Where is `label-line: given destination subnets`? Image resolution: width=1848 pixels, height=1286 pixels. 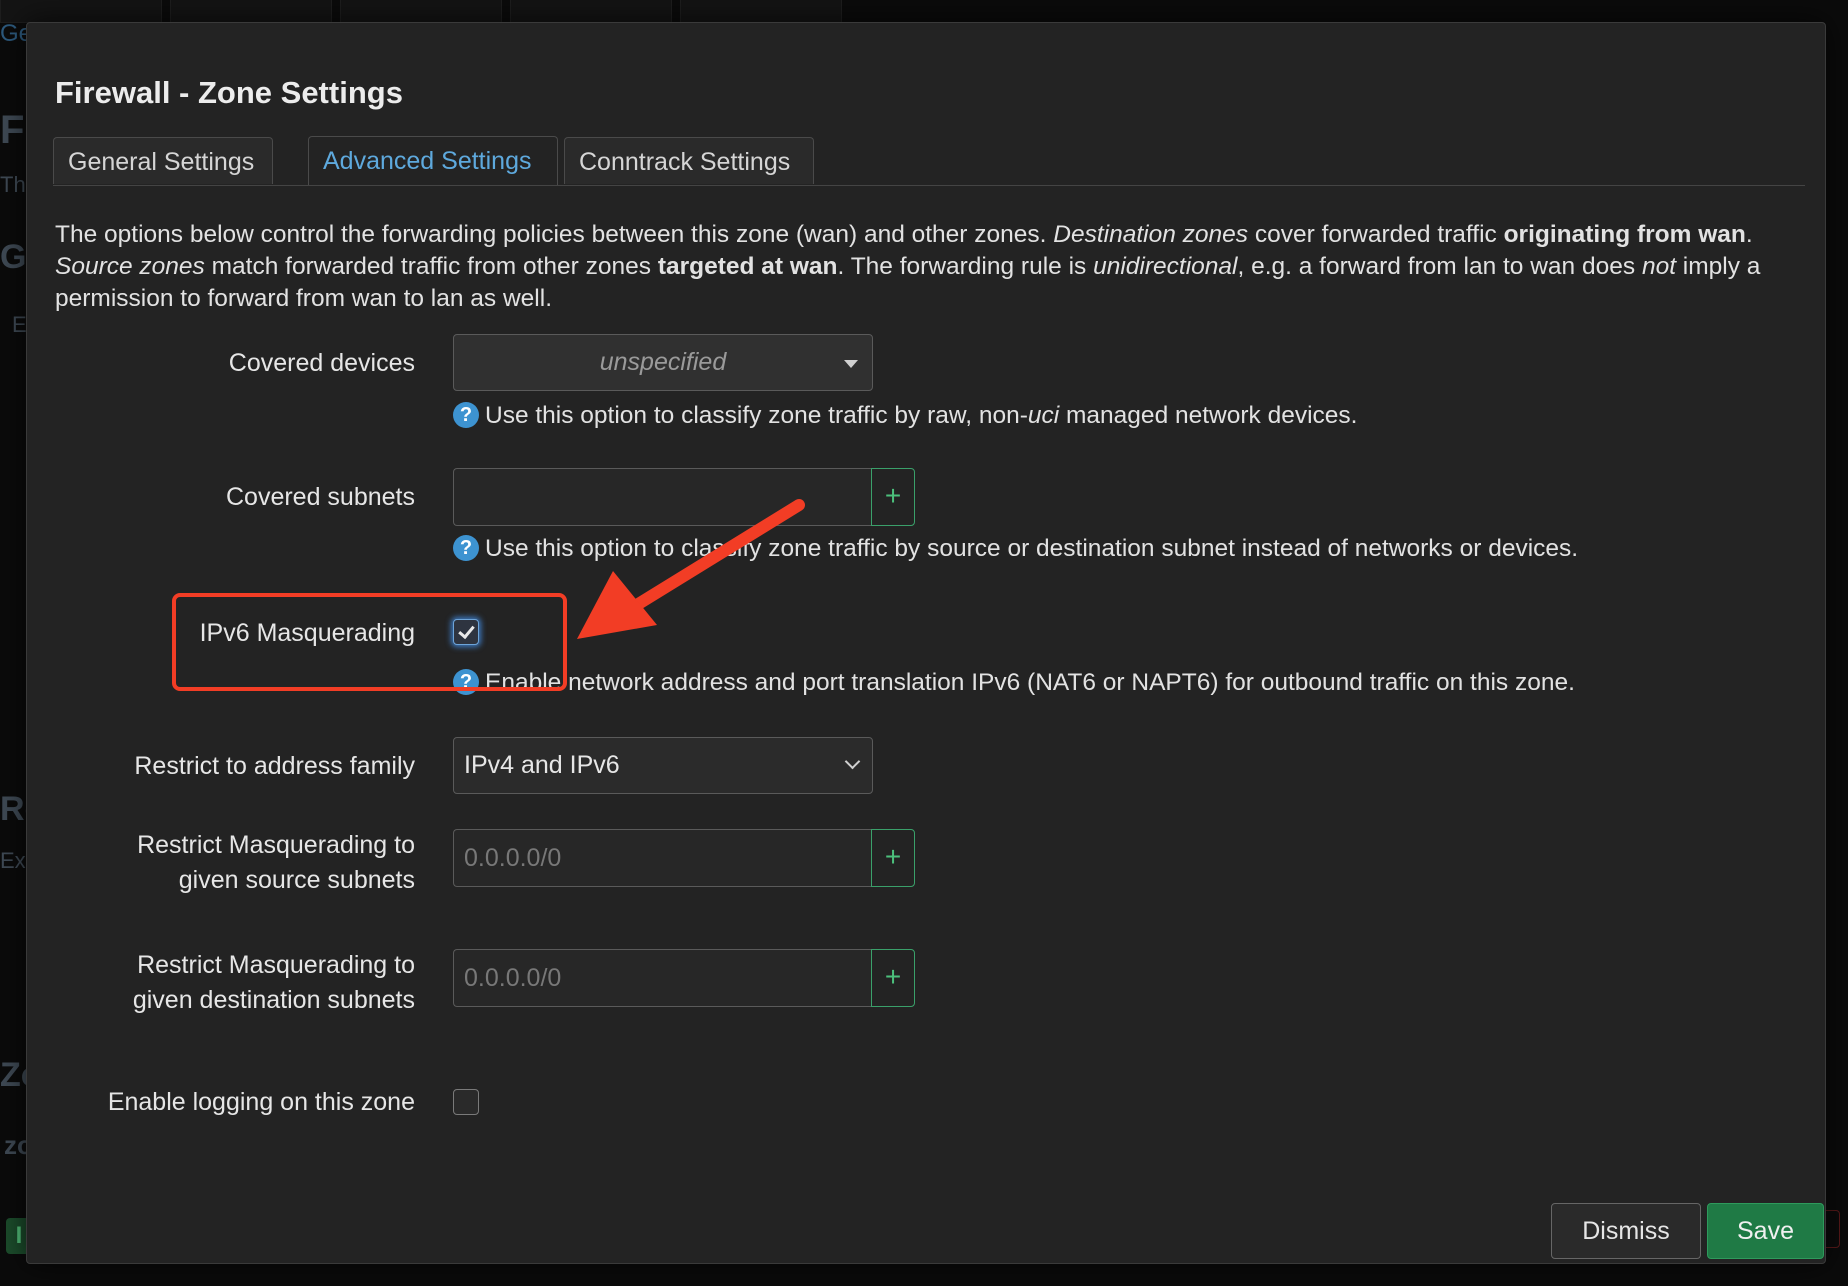
label-line: given destination subnets is located at coordinates (273, 1000).